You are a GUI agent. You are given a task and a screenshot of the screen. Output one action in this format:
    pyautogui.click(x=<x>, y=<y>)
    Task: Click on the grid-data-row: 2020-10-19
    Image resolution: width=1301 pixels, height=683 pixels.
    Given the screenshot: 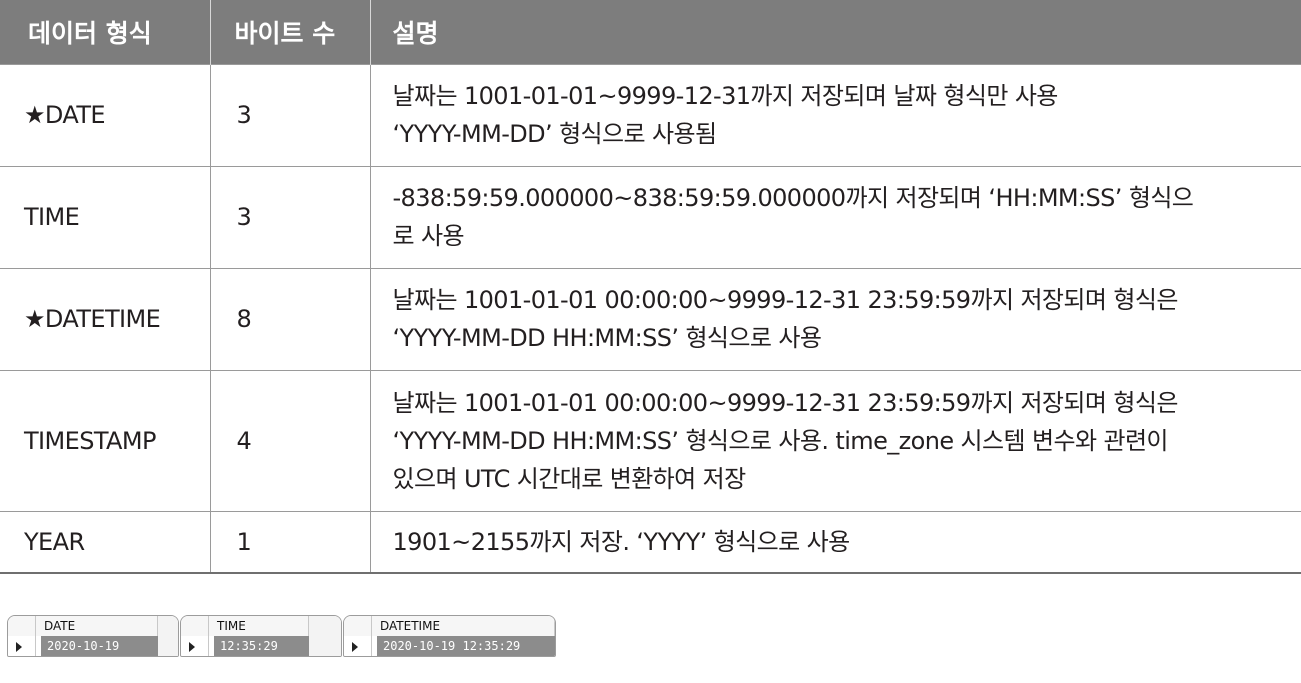 What is the action you would take?
    pyautogui.click(x=93, y=646)
    